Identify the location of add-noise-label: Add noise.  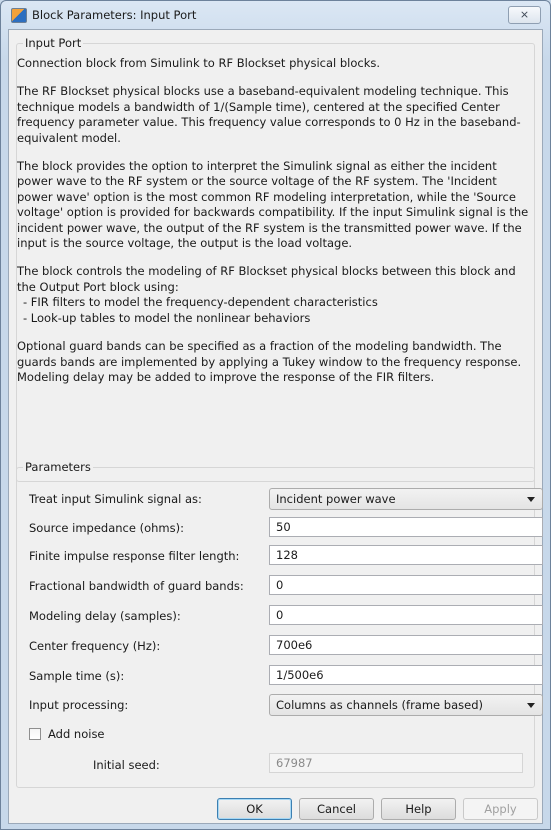
(76, 734).